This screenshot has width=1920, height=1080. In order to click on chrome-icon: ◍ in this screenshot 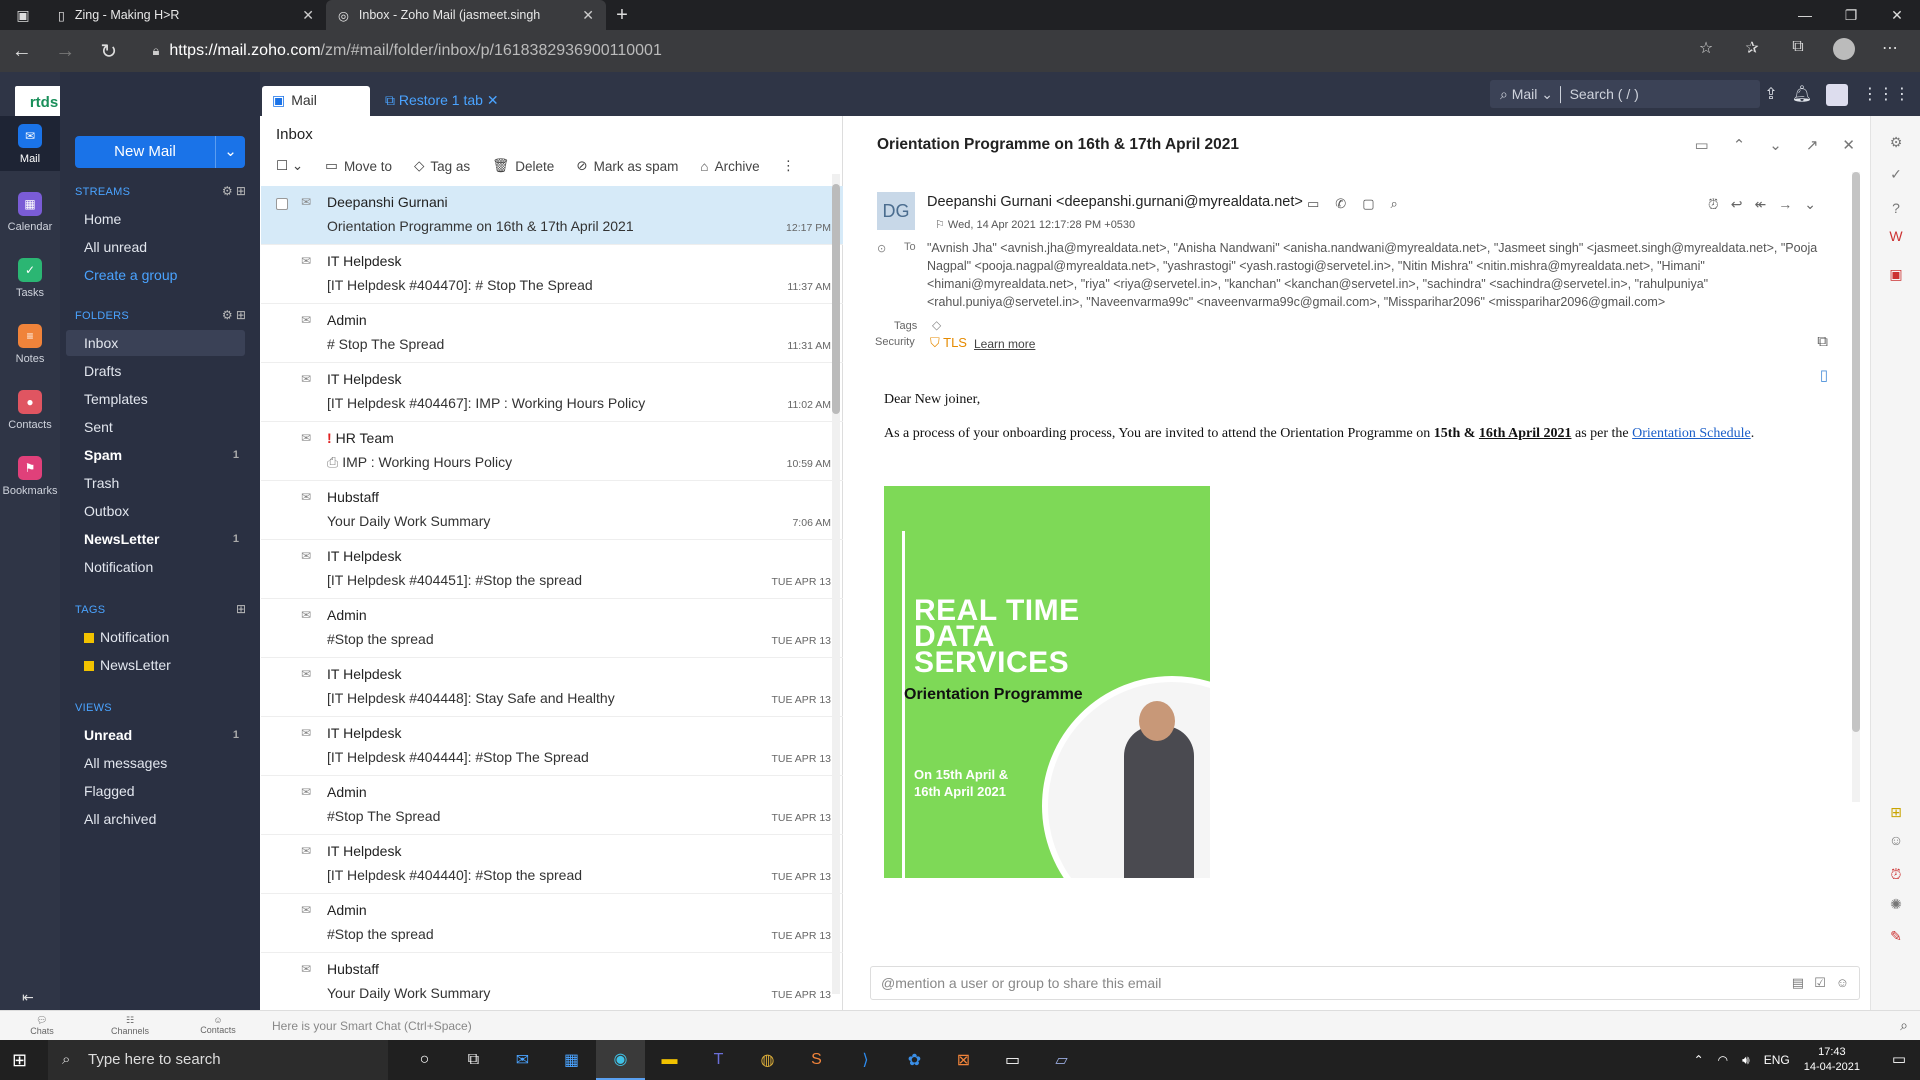, I will do `click(767, 1060)`.